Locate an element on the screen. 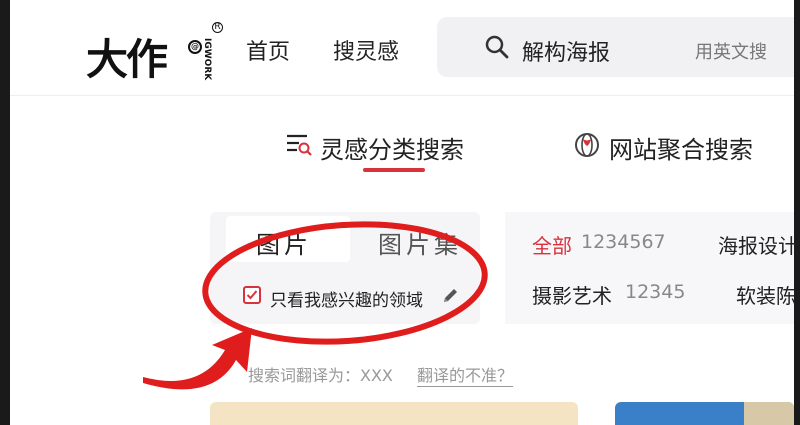  edit-pencil-icon is located at coordinates (451, 295).